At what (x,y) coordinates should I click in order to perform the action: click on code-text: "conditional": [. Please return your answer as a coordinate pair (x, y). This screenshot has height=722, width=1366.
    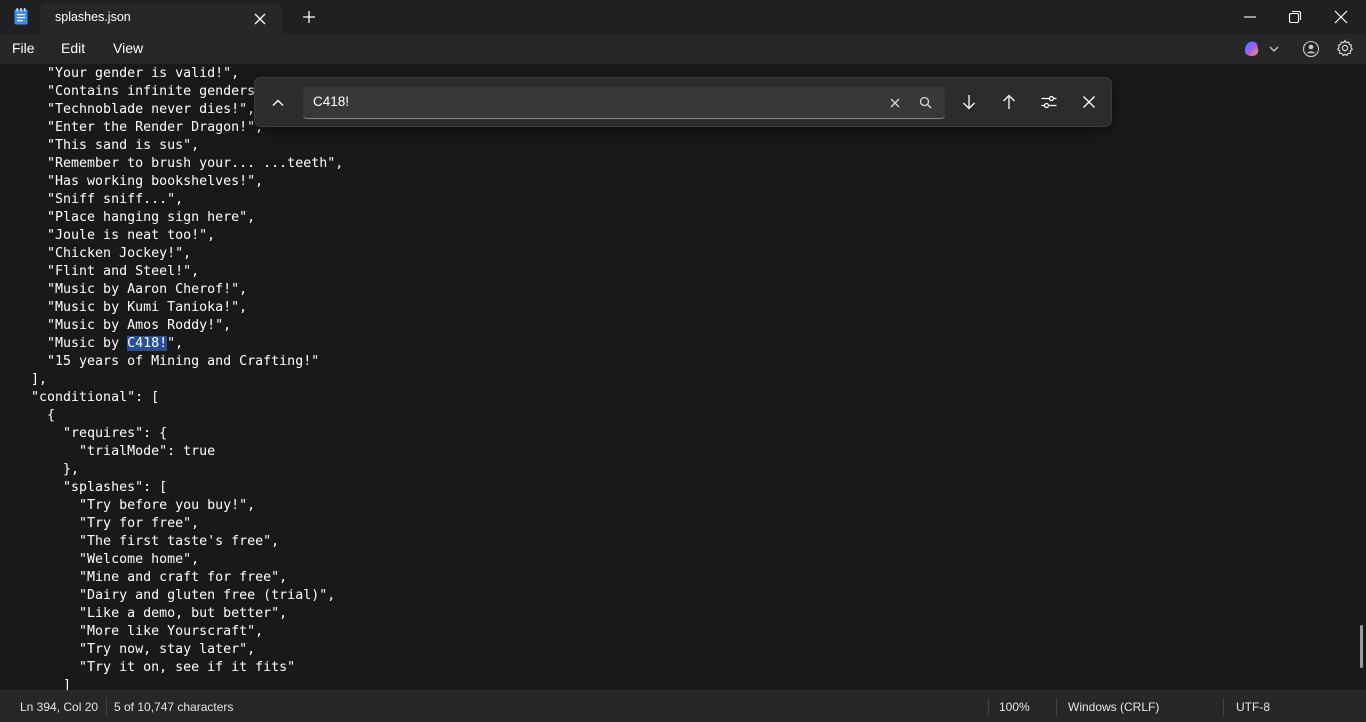
    Looking at the image, I should click on (87, 397).